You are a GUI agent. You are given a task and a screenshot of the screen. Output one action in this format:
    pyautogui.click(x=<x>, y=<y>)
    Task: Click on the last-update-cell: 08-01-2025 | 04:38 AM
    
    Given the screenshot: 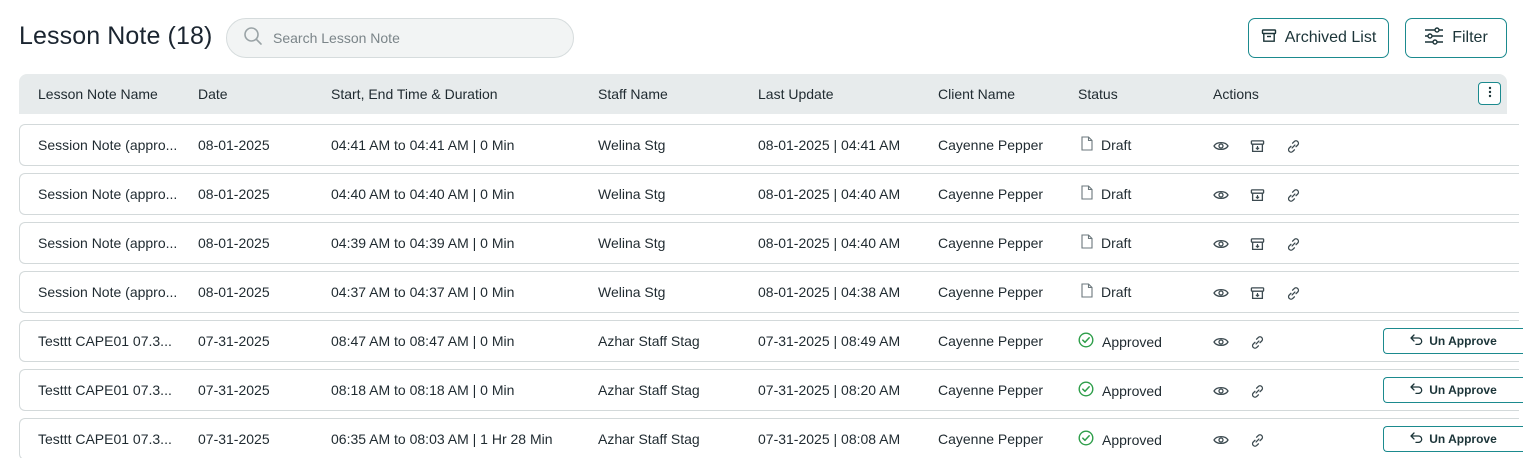 What is the action you would take?
    pyautogui.click(x=829, y=292)
    